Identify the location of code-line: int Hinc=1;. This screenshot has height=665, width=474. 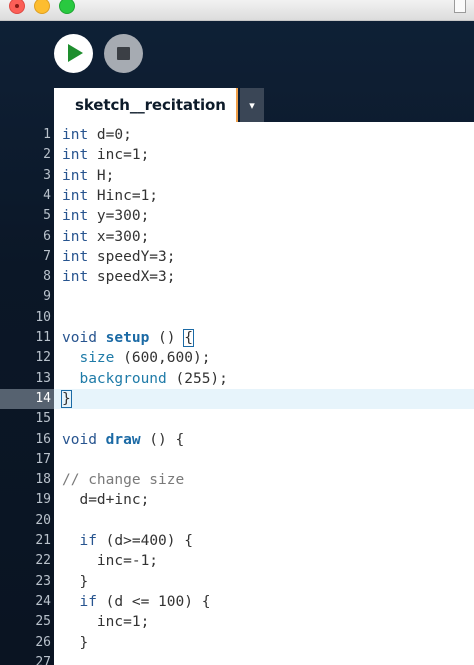
(264, 196).